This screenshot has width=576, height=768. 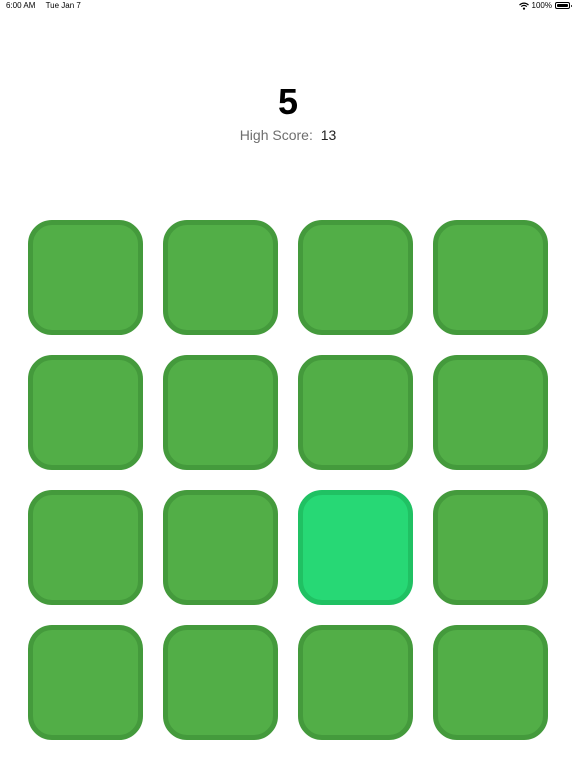 What do you see at coordinates (63, 5) in the screenshot?
I see `status-date: Tue Jan 7` at bounding box center [63, 5].